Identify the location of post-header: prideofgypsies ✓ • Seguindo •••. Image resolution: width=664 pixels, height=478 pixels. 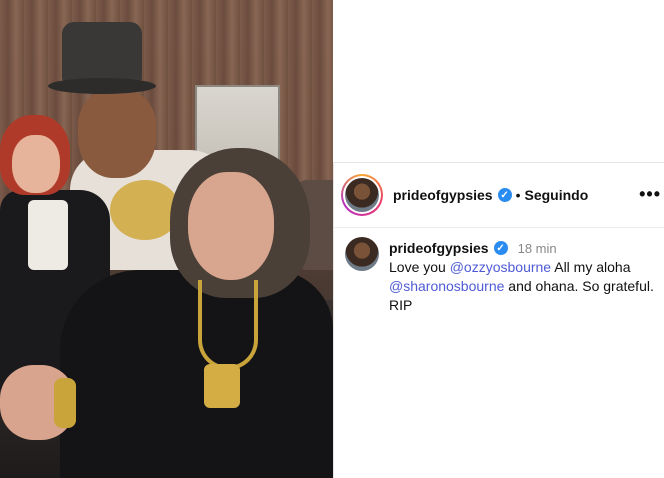
(501, 195).